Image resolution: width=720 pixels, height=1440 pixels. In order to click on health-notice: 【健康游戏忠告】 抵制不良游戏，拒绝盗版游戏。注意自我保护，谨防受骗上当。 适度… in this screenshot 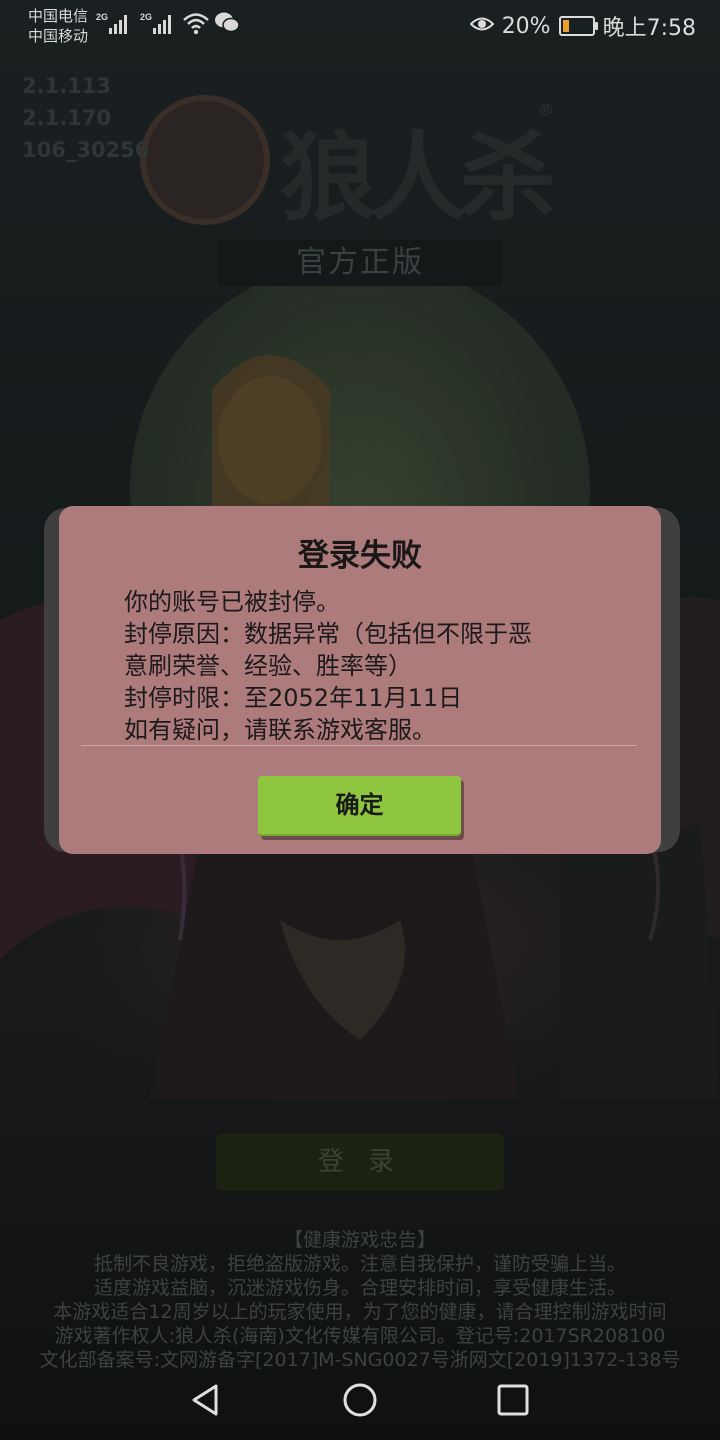, I will do `click(360, 1300)`.